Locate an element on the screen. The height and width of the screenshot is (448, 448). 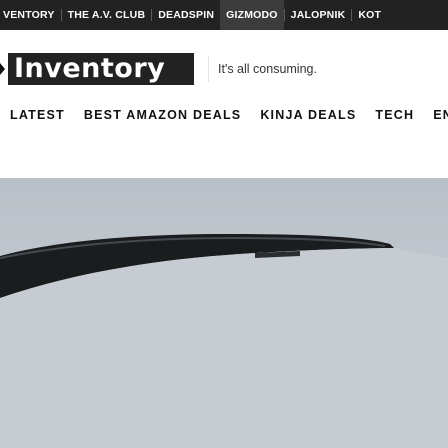
logo-text: Inventory is located at coordinates (90, 68).